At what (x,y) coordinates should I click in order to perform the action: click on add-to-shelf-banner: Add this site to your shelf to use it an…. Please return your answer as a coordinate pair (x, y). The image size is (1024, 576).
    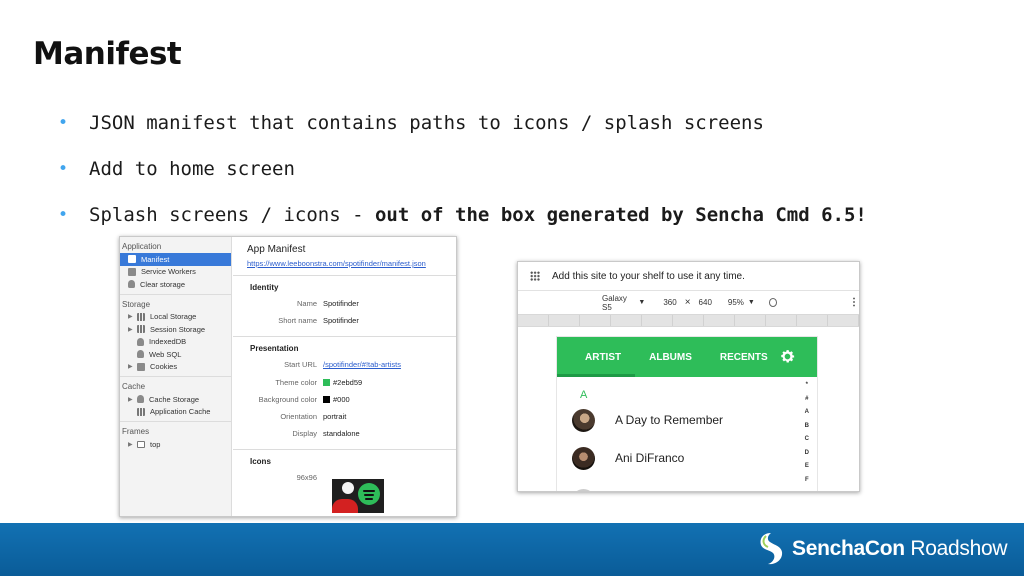
    Looking at the image, I should click on (688, 276).